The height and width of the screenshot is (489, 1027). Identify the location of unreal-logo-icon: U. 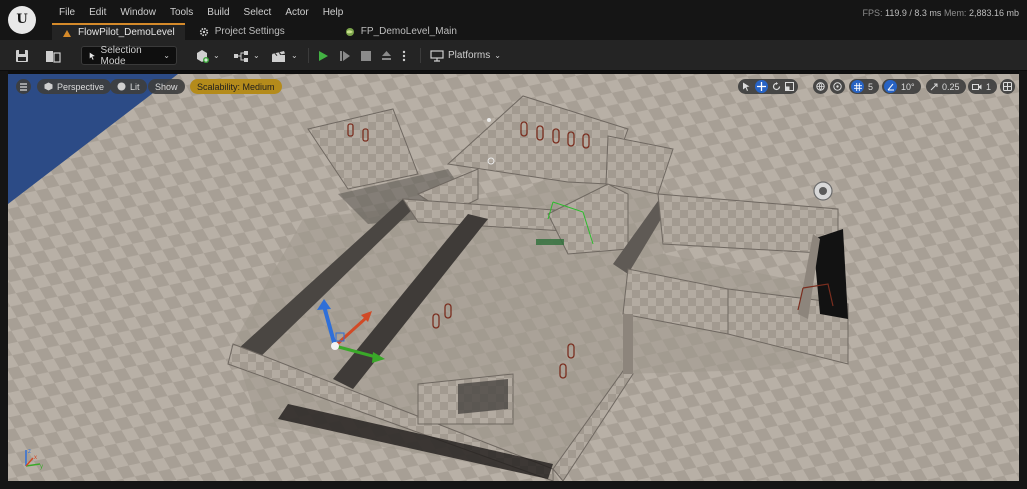
(22, 20).